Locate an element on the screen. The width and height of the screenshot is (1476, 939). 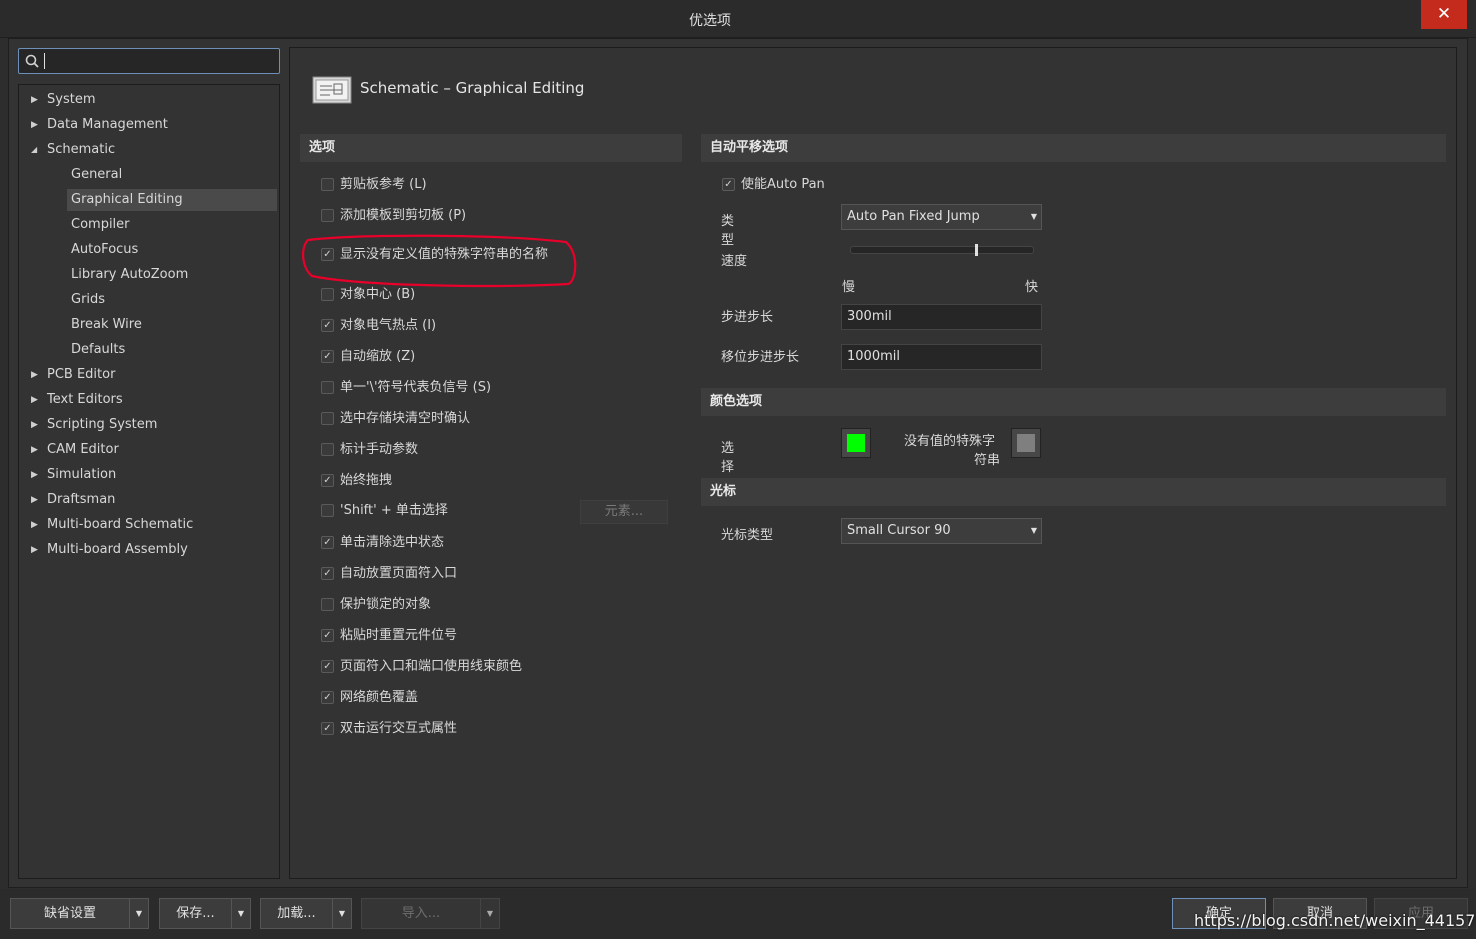
sidebar-item: Compiler is located at coordinates (148, 225).